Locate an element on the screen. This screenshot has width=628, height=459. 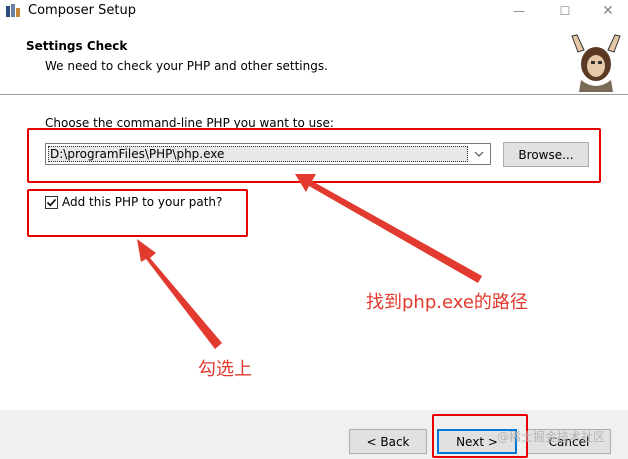
maximize-button: ☐ is located at coordinates (565, 11).